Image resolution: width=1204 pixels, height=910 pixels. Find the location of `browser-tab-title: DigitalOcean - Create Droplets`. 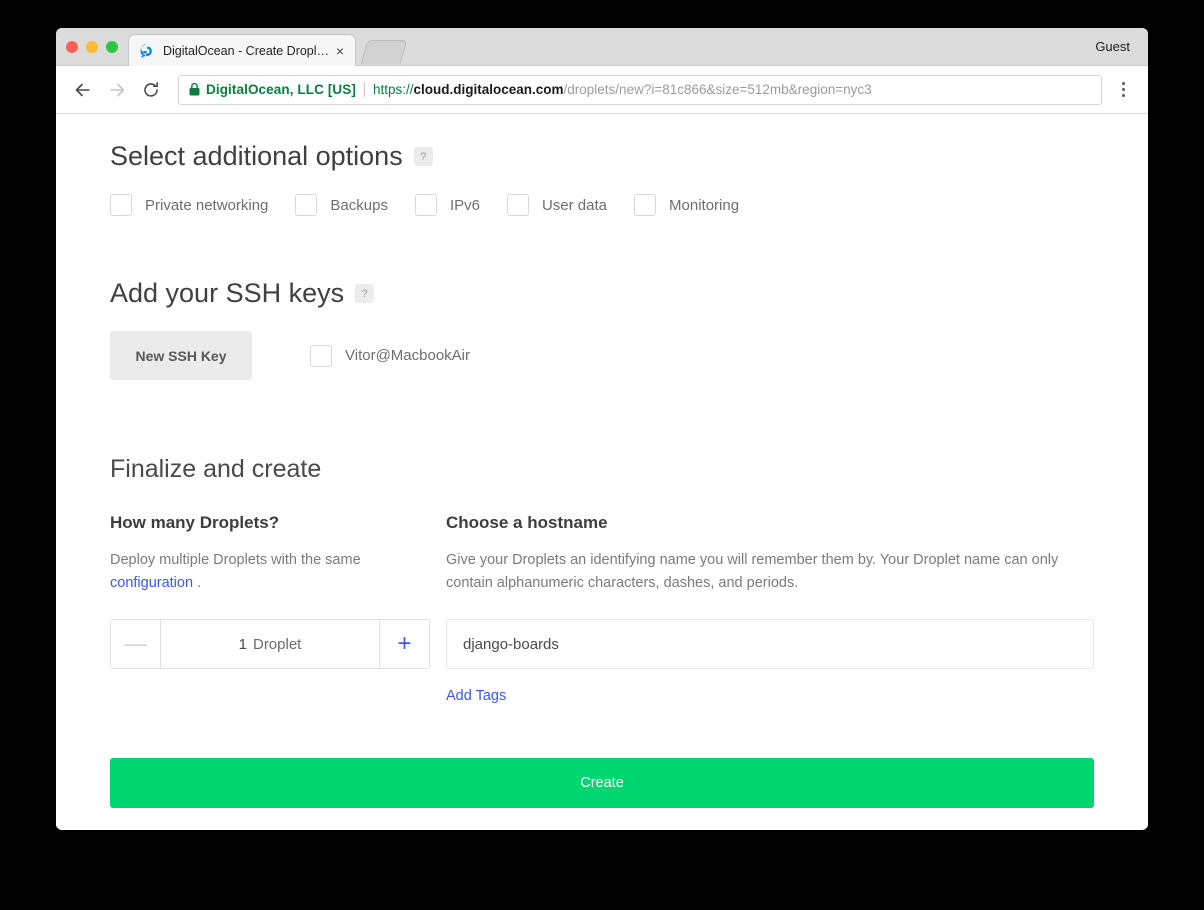

browser-tab-title: DigitalOcean - Create Droplets is located at coordinates (248, 50).